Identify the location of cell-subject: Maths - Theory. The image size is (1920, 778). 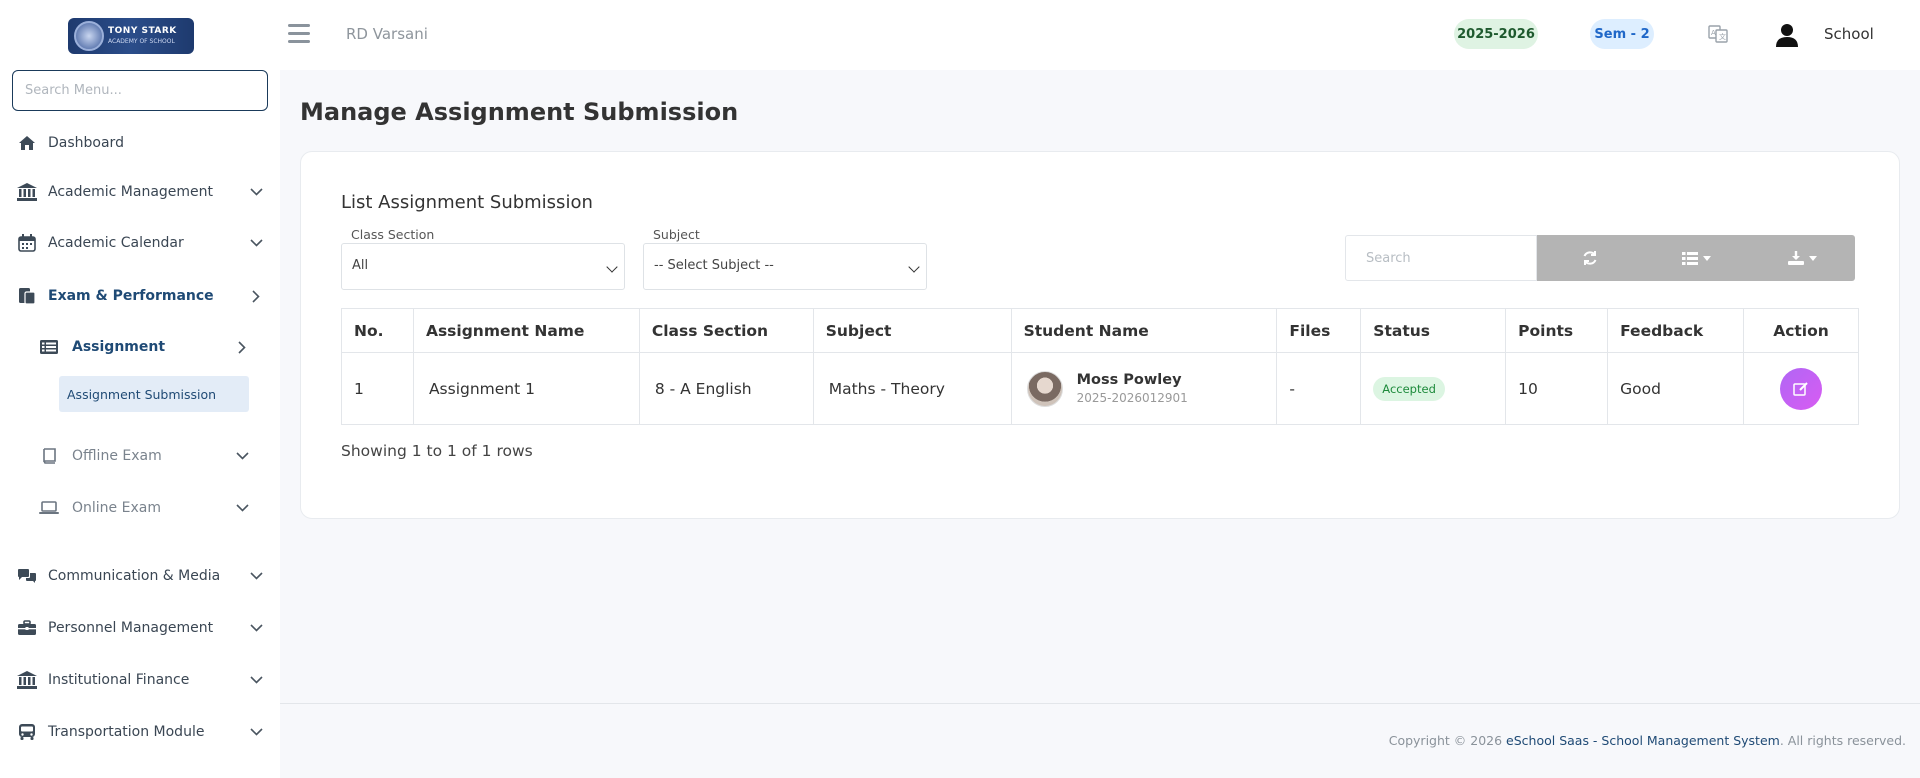
(912, 388).